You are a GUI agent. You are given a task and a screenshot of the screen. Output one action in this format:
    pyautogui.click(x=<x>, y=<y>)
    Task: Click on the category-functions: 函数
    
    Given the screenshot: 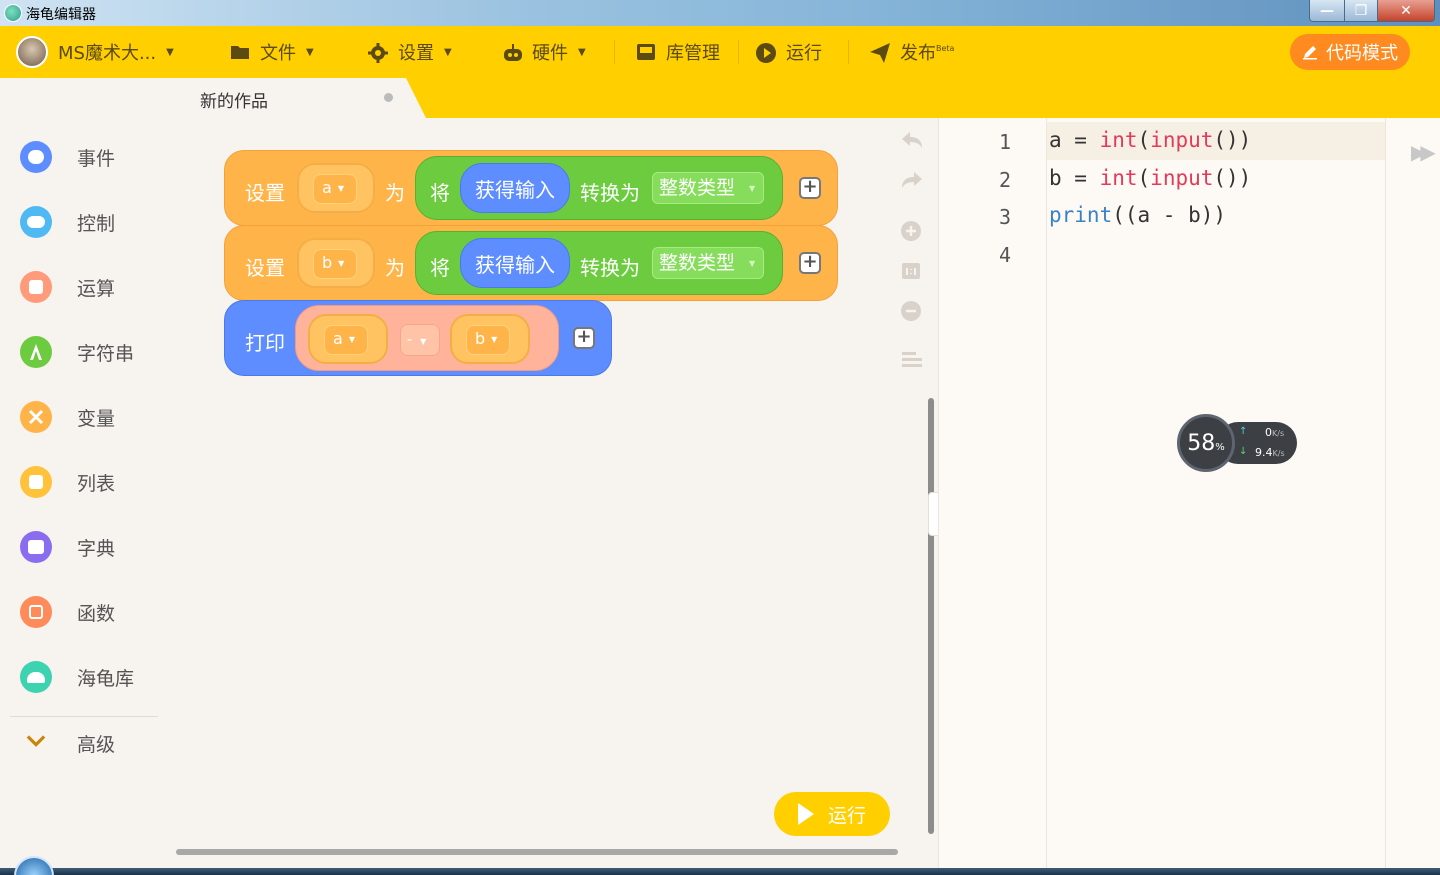 What is the action you would take?
    pyautogui.click(x=88, y=612)
    